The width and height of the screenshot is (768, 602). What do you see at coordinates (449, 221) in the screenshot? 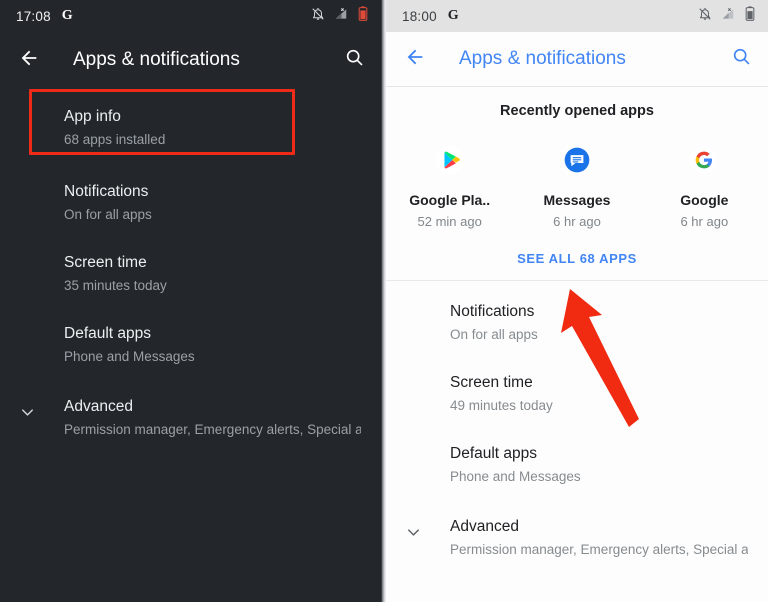
I see `recent-app-time: 52 min ago` at bounding box center [449, 221].